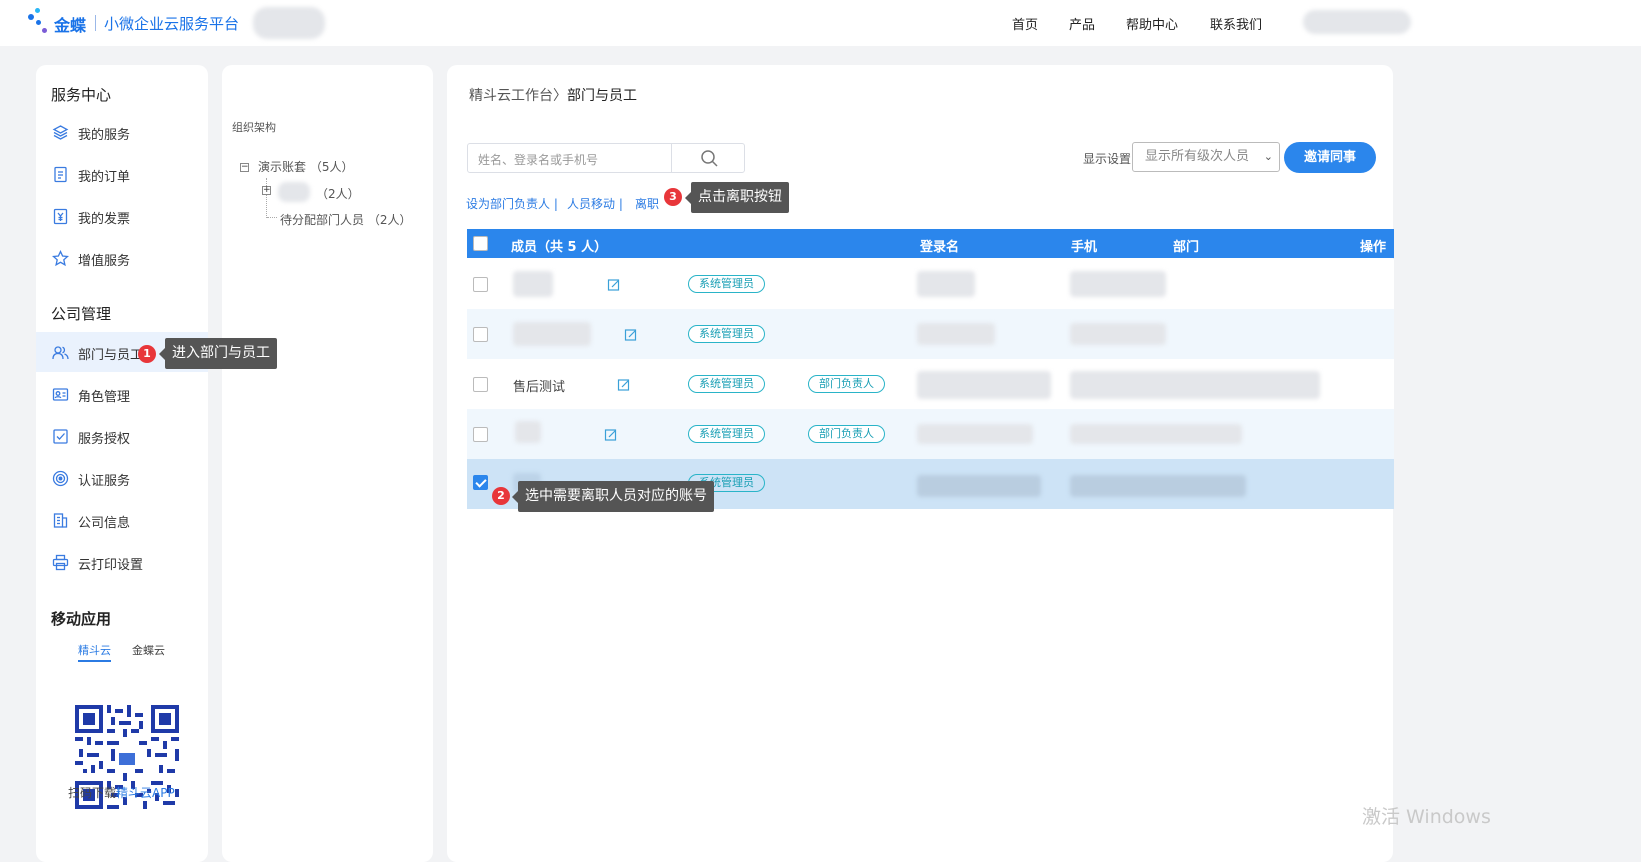  What do you see at coordinates (930, 434) in the screenshot?
I see `table-row: 系统管理员 部门负责人` at bounding box center [930, 434].